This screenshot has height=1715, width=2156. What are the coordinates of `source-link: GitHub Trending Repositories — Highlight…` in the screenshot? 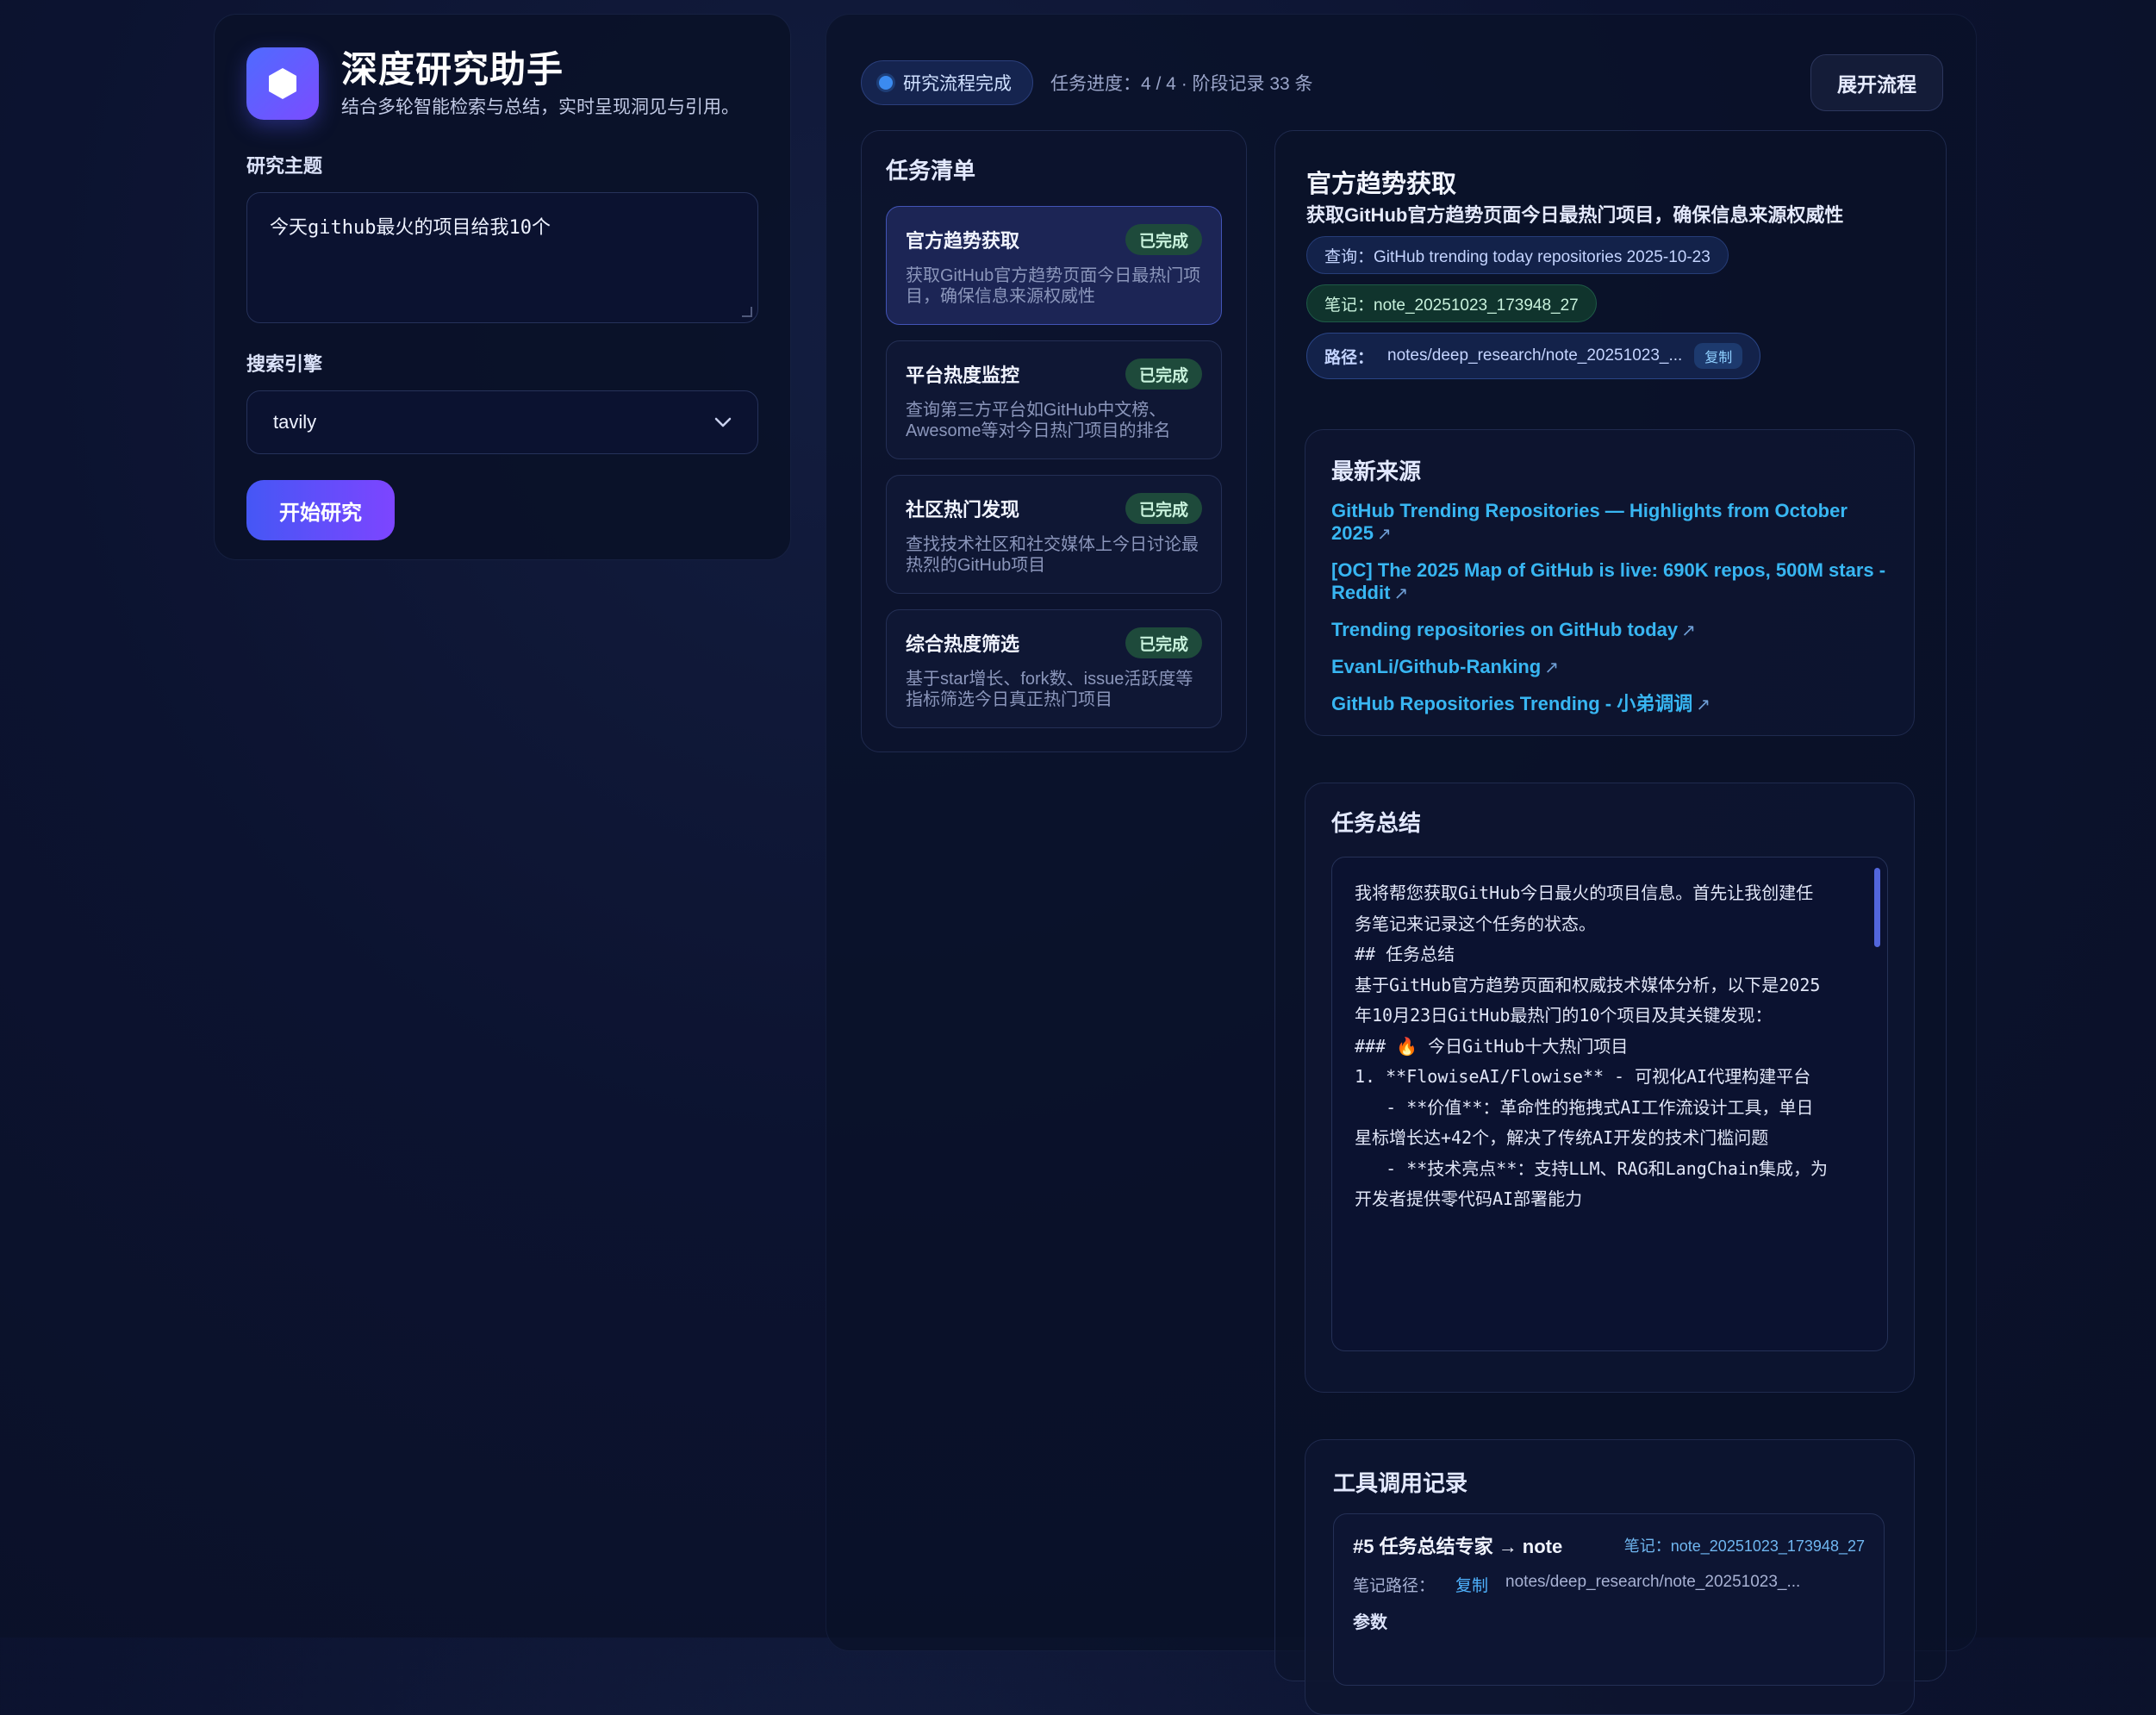 It's located at (1609, 523).